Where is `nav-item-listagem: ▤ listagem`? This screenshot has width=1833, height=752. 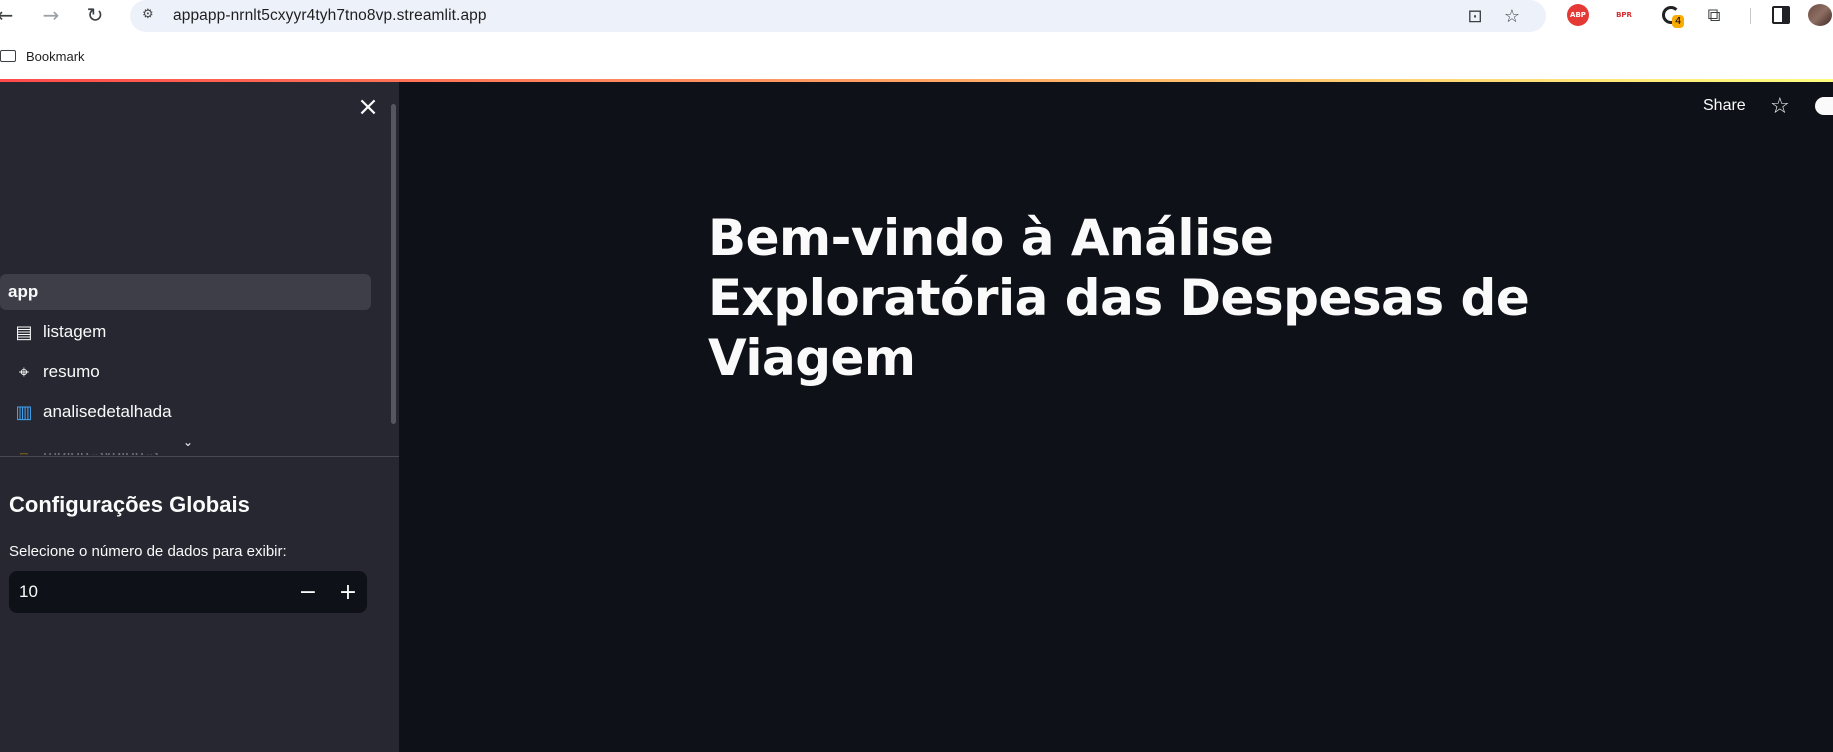
nav-item-listagem: ▤ listagem is located at coordinates (185, 332).